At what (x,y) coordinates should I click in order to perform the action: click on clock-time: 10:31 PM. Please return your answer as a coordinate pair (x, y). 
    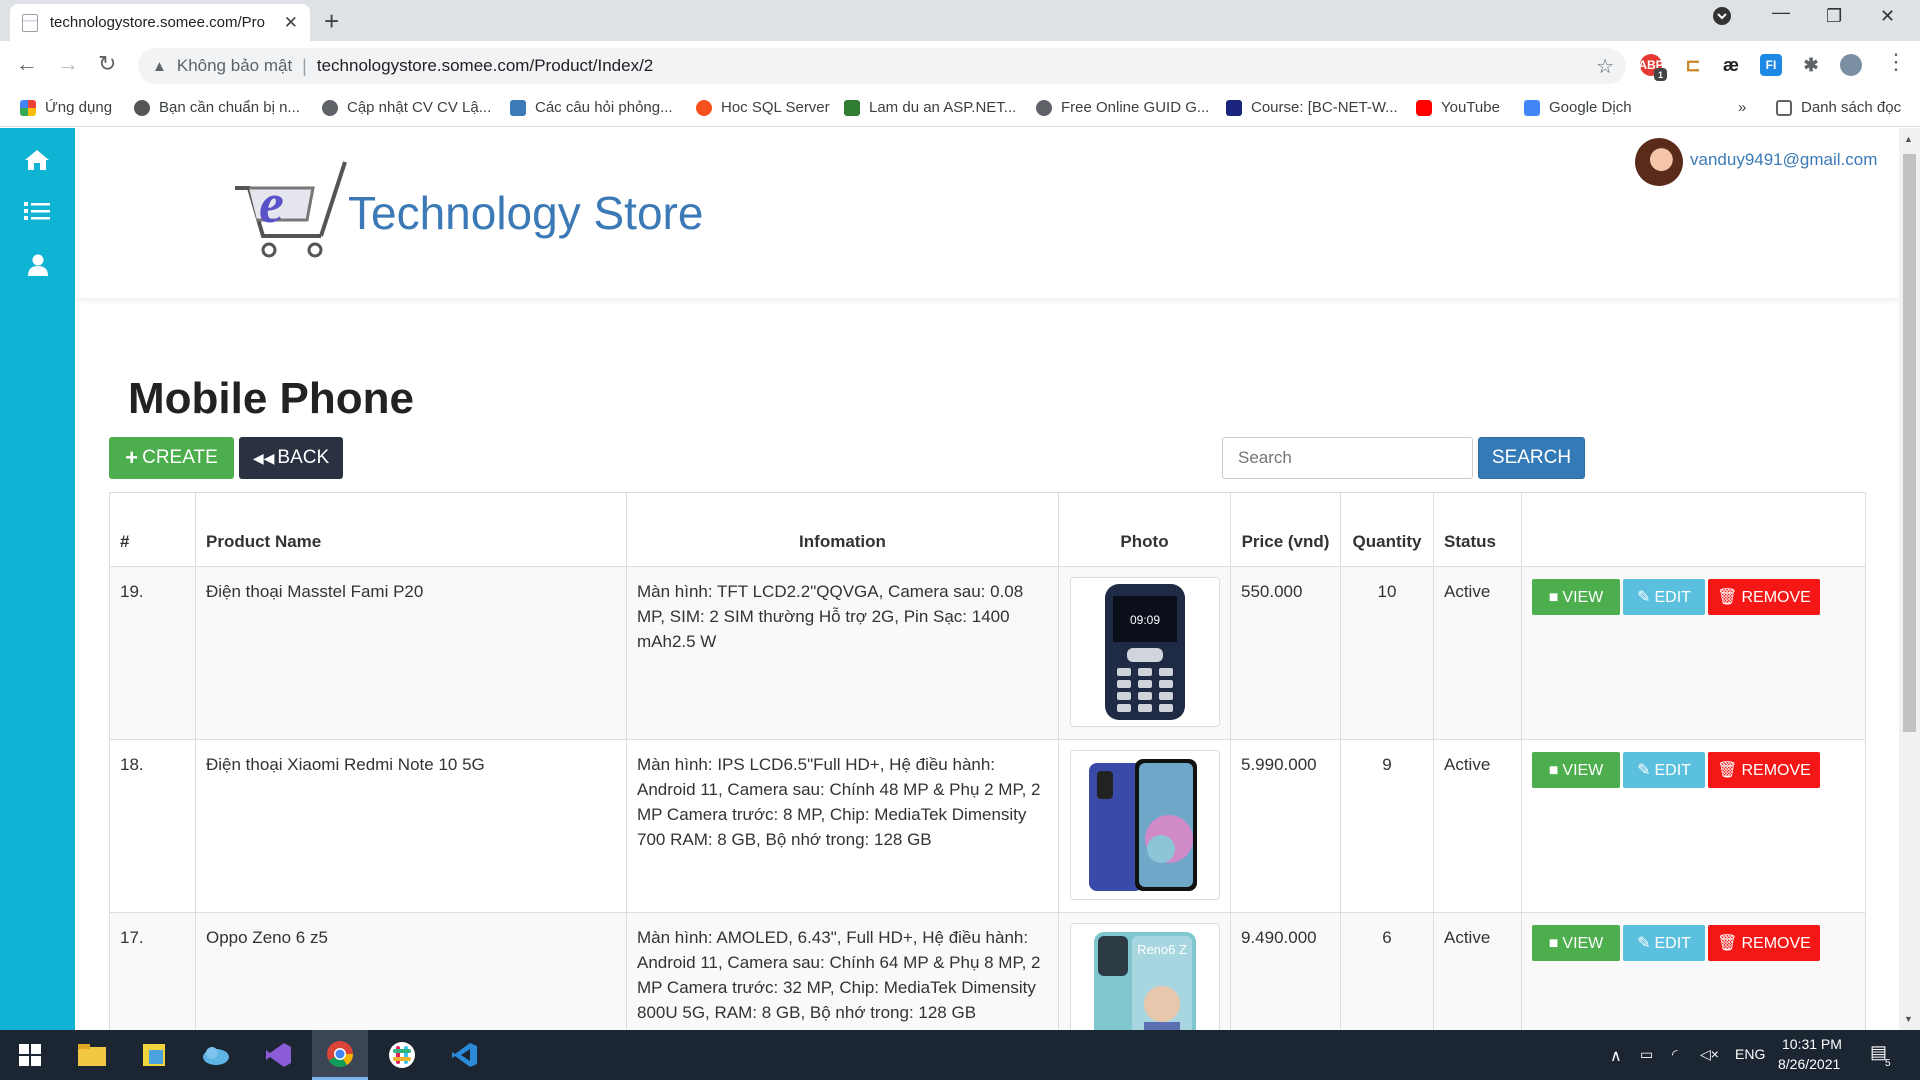
    Looking at the image, I should click on (1812, 1044).